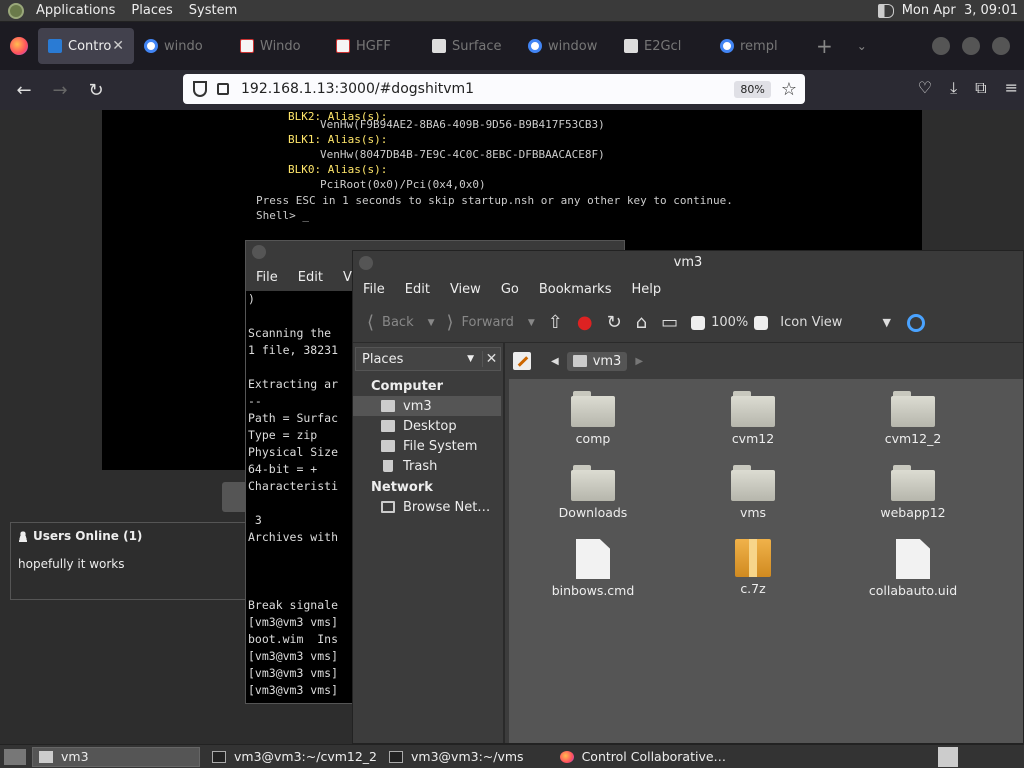  What do you see at coordinates (980, 88) in the screenshot?
I see `extensions-icon: ⧉` at bounding box center [980, 88].